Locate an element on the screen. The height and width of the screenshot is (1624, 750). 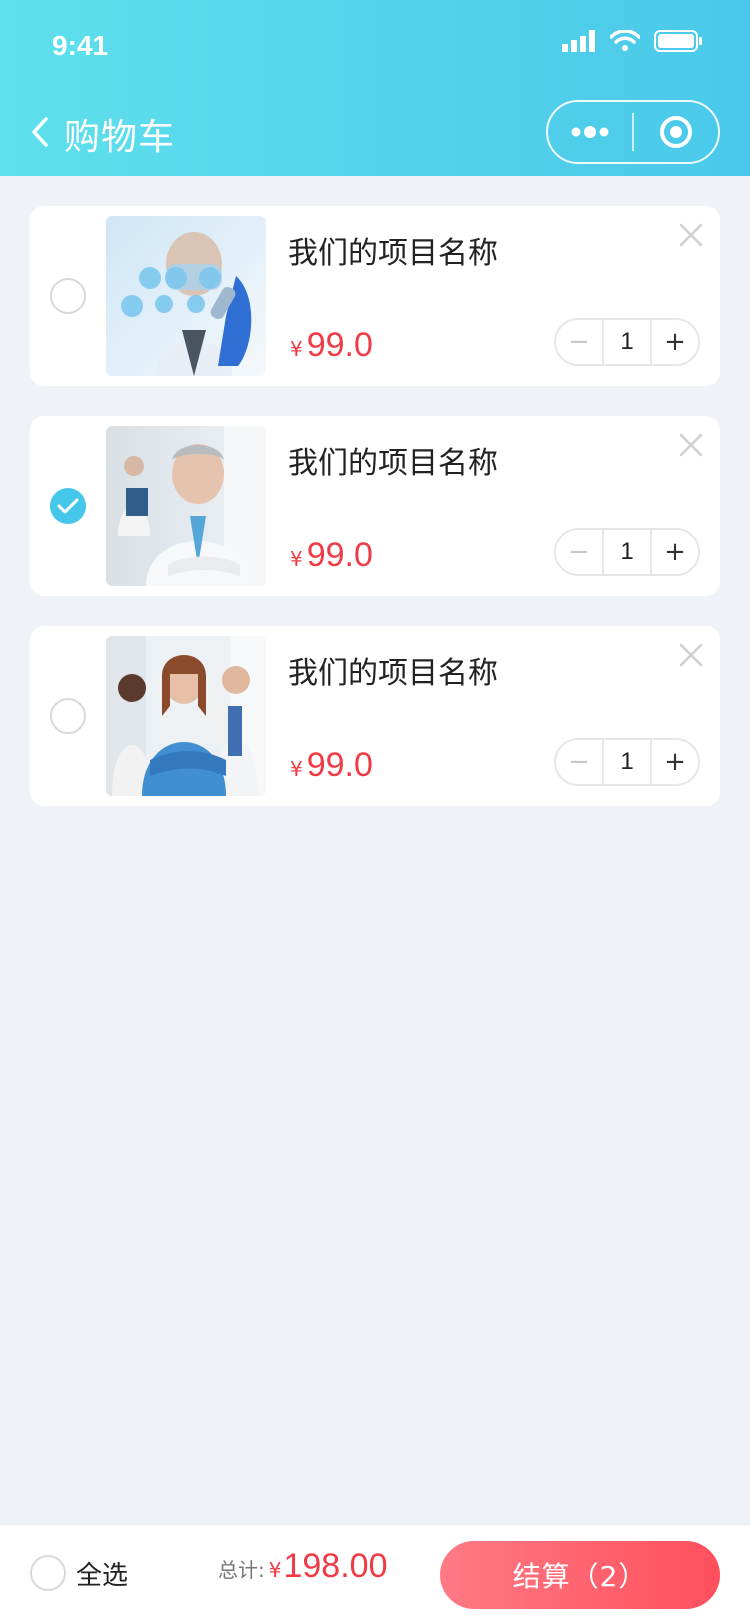
status-icons is located at coordinates (632, 41).